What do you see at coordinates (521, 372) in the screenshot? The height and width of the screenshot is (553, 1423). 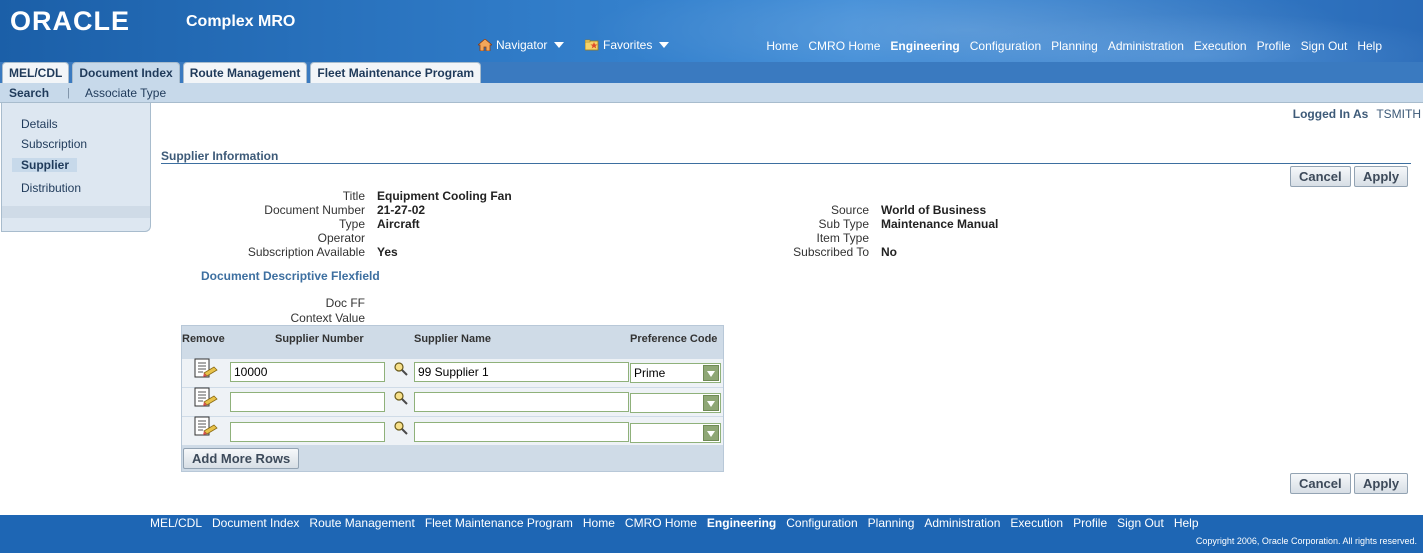 I see `supplier-name-input: 99 Supplier 1` at bounding box center [521, 372].